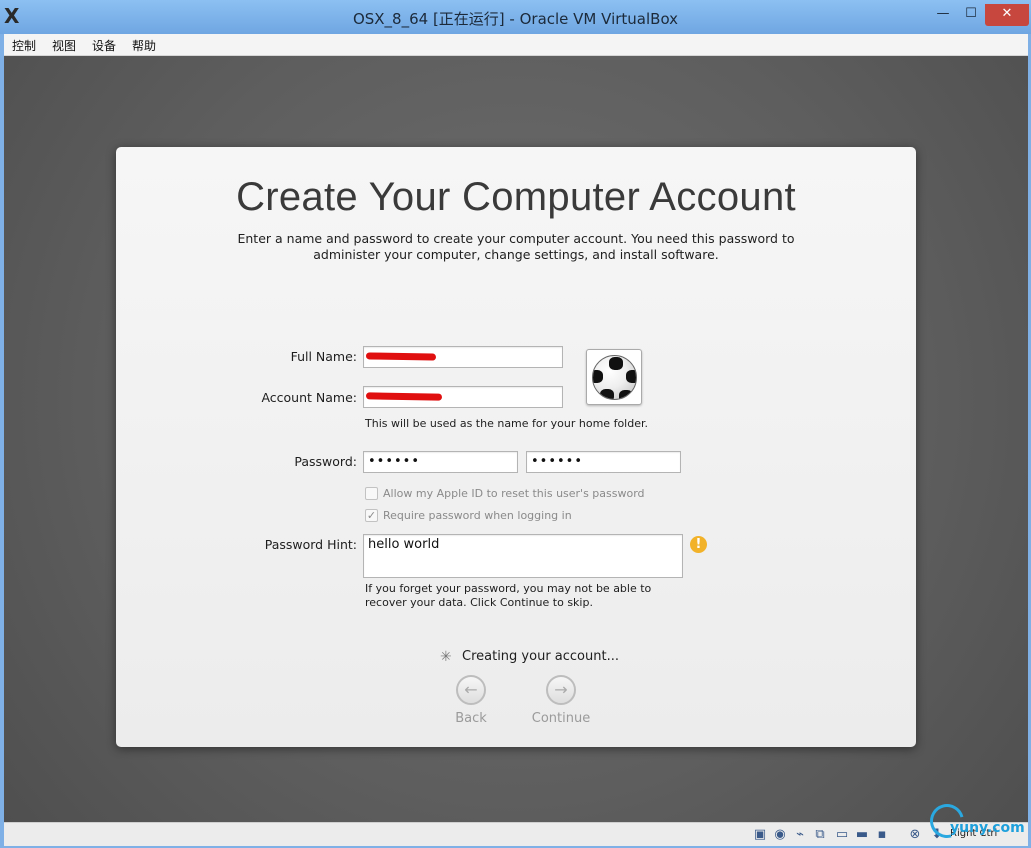 Image resolution: width=1031 pixels, height=848 pixels. I want to click on menubar: 控制 视图 设备 帮助, so click(516, 45).